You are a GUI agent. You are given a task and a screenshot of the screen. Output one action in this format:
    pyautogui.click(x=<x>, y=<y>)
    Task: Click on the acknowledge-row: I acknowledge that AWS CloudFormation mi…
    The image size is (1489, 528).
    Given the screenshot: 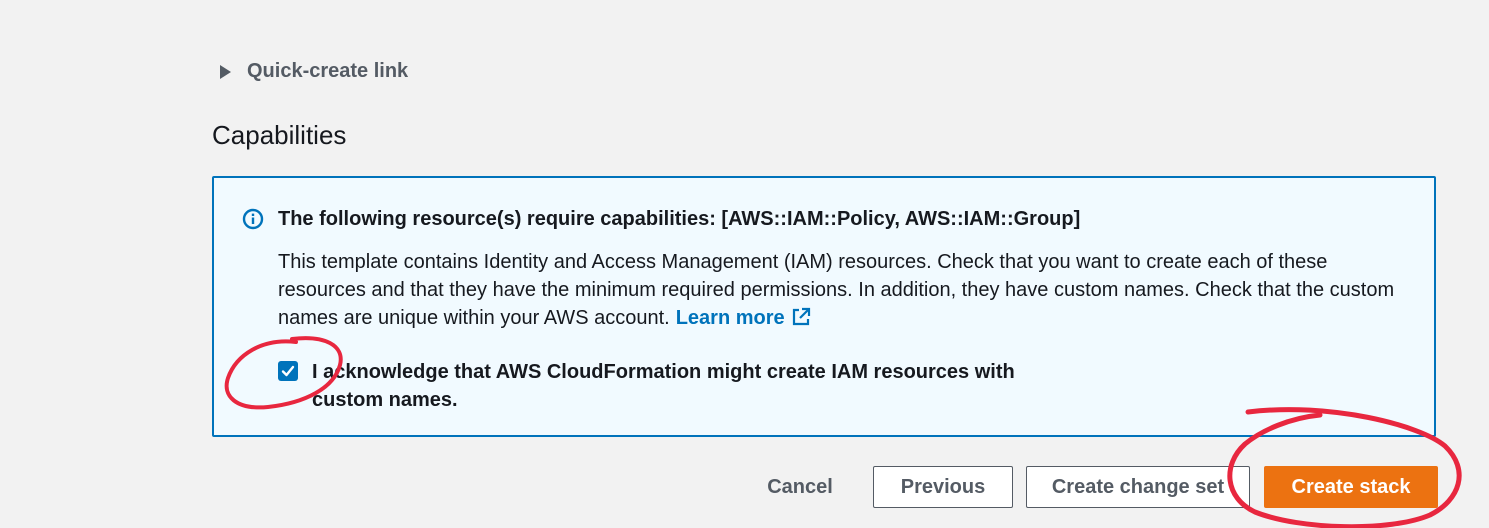 What is the action you would take?
    pyautogui.click(x=675, y=386)
    